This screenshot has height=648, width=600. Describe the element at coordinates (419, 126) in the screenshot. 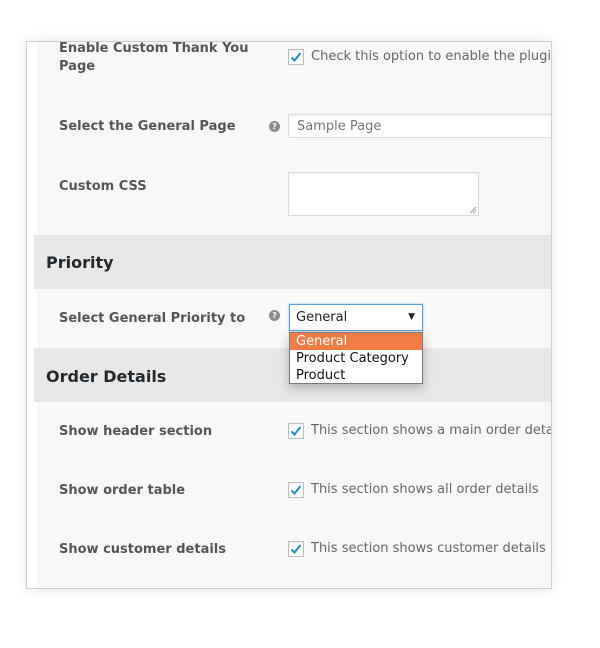

I see `general-page-input: Sample Page` at that location.